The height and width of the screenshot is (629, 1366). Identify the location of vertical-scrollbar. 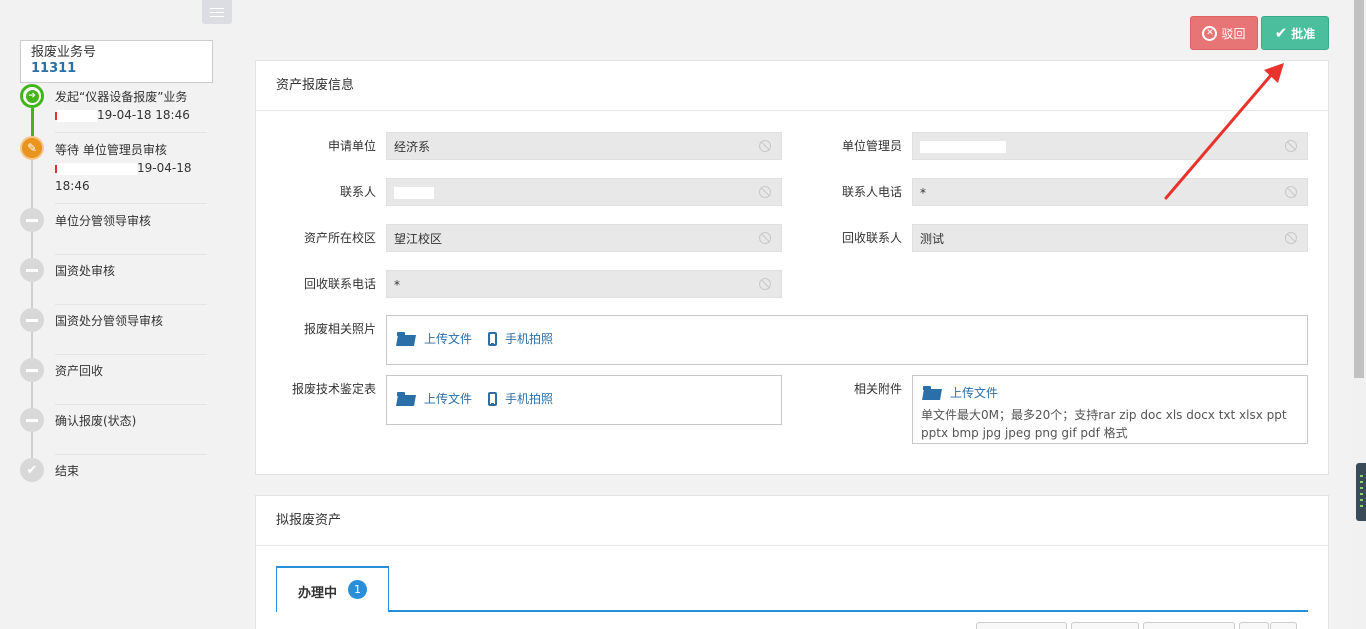
(1359, 314).